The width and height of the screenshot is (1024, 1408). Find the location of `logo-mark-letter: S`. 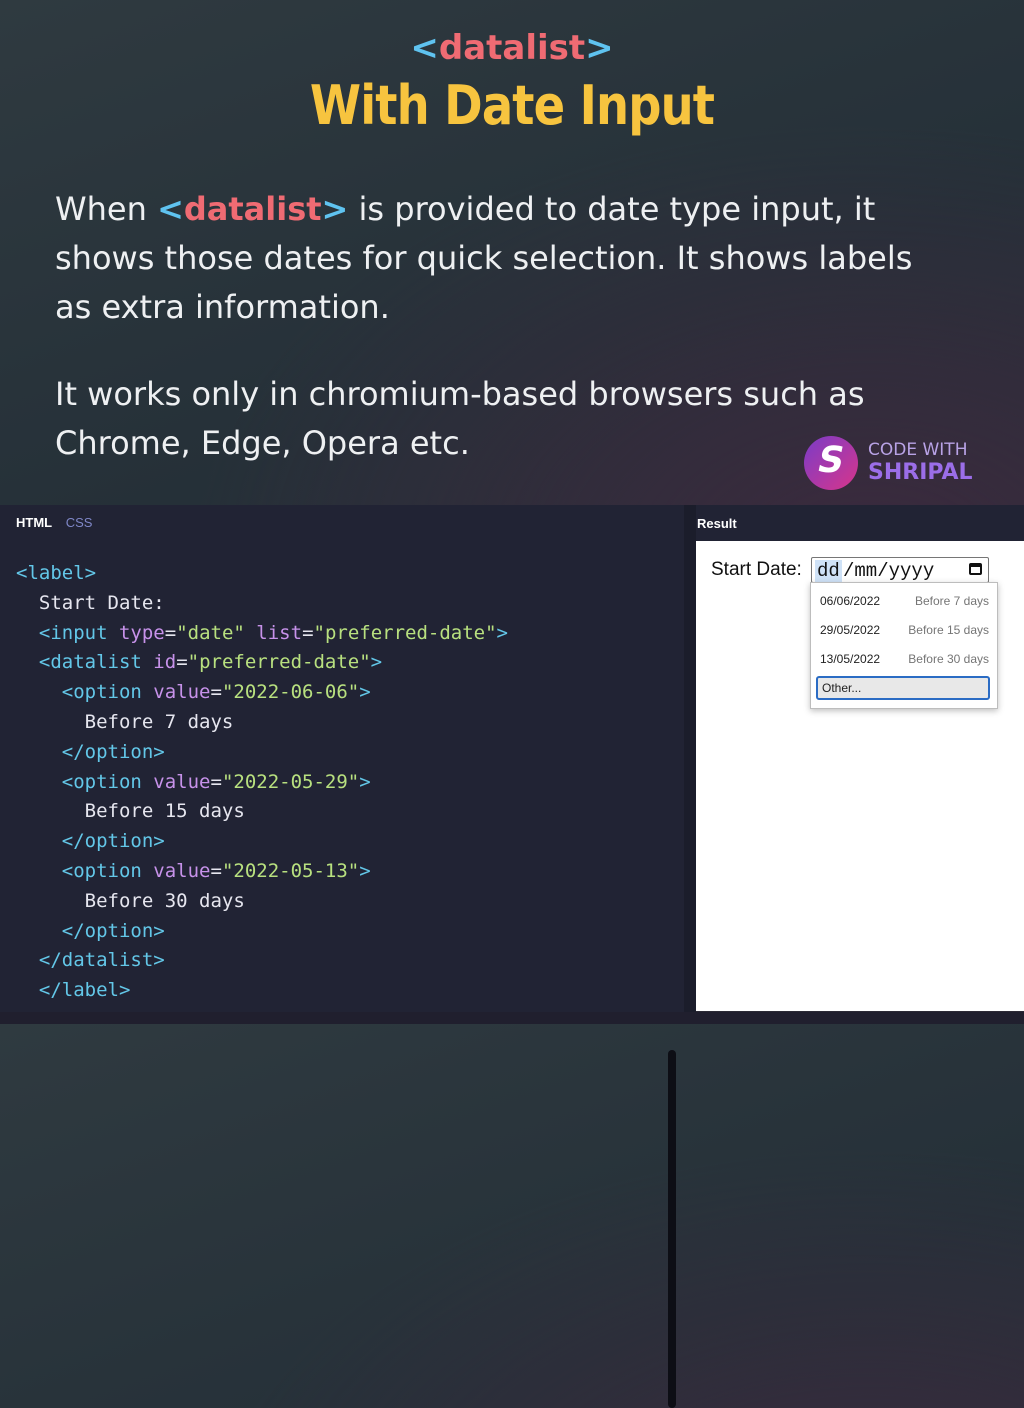

logo-mark-letter: S is located at coordinates (831, 460).